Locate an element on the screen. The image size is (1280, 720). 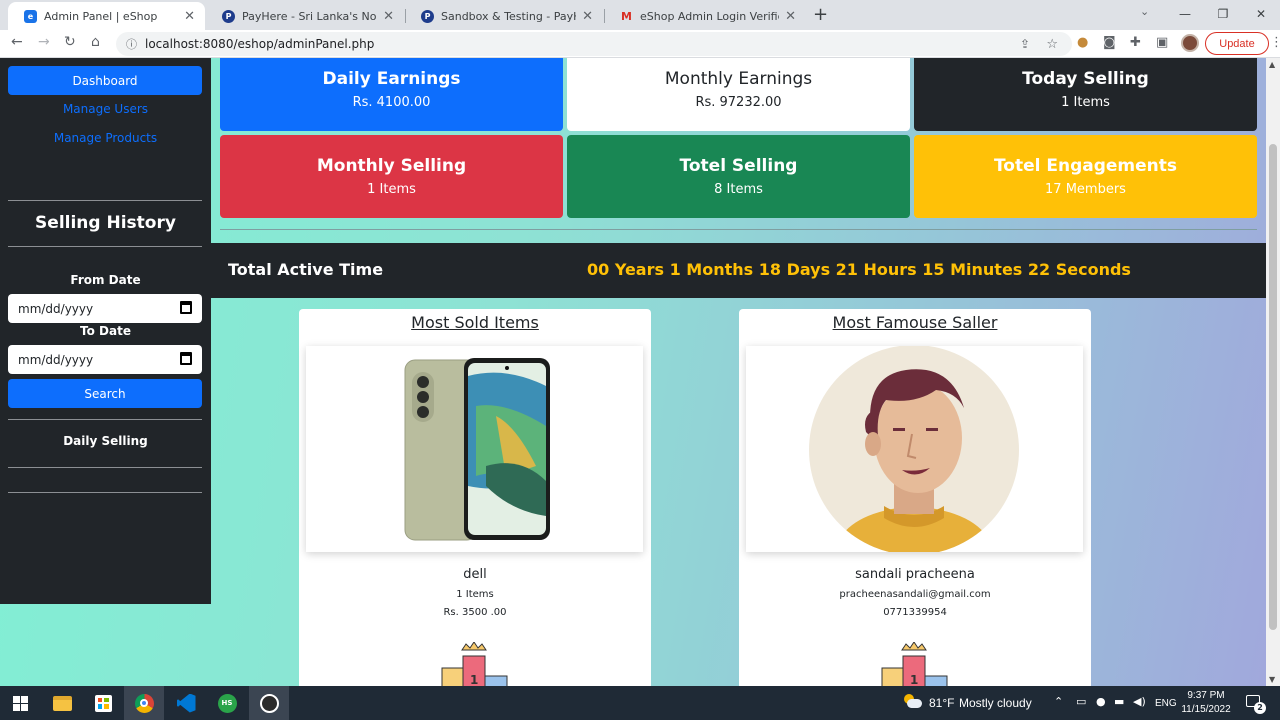
tab-title: Sandbox & Testing - PayHere - K is located at coordinates (508, 16).